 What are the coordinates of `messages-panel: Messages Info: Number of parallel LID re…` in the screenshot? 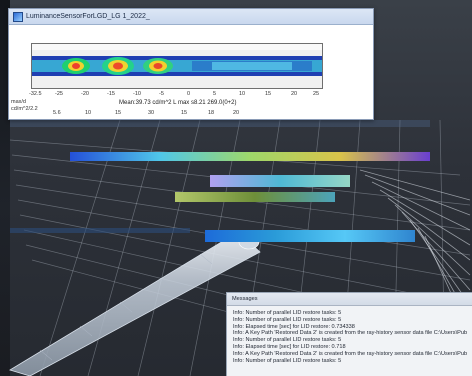 It's located at (349, 334).